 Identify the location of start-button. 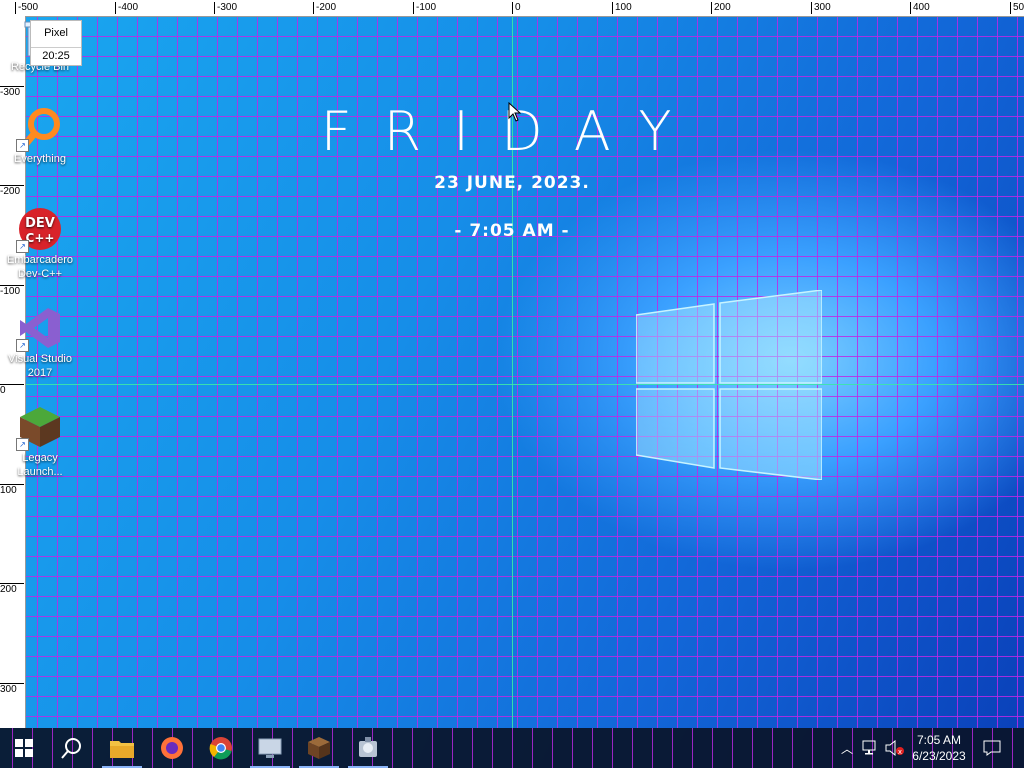
(24, 748).